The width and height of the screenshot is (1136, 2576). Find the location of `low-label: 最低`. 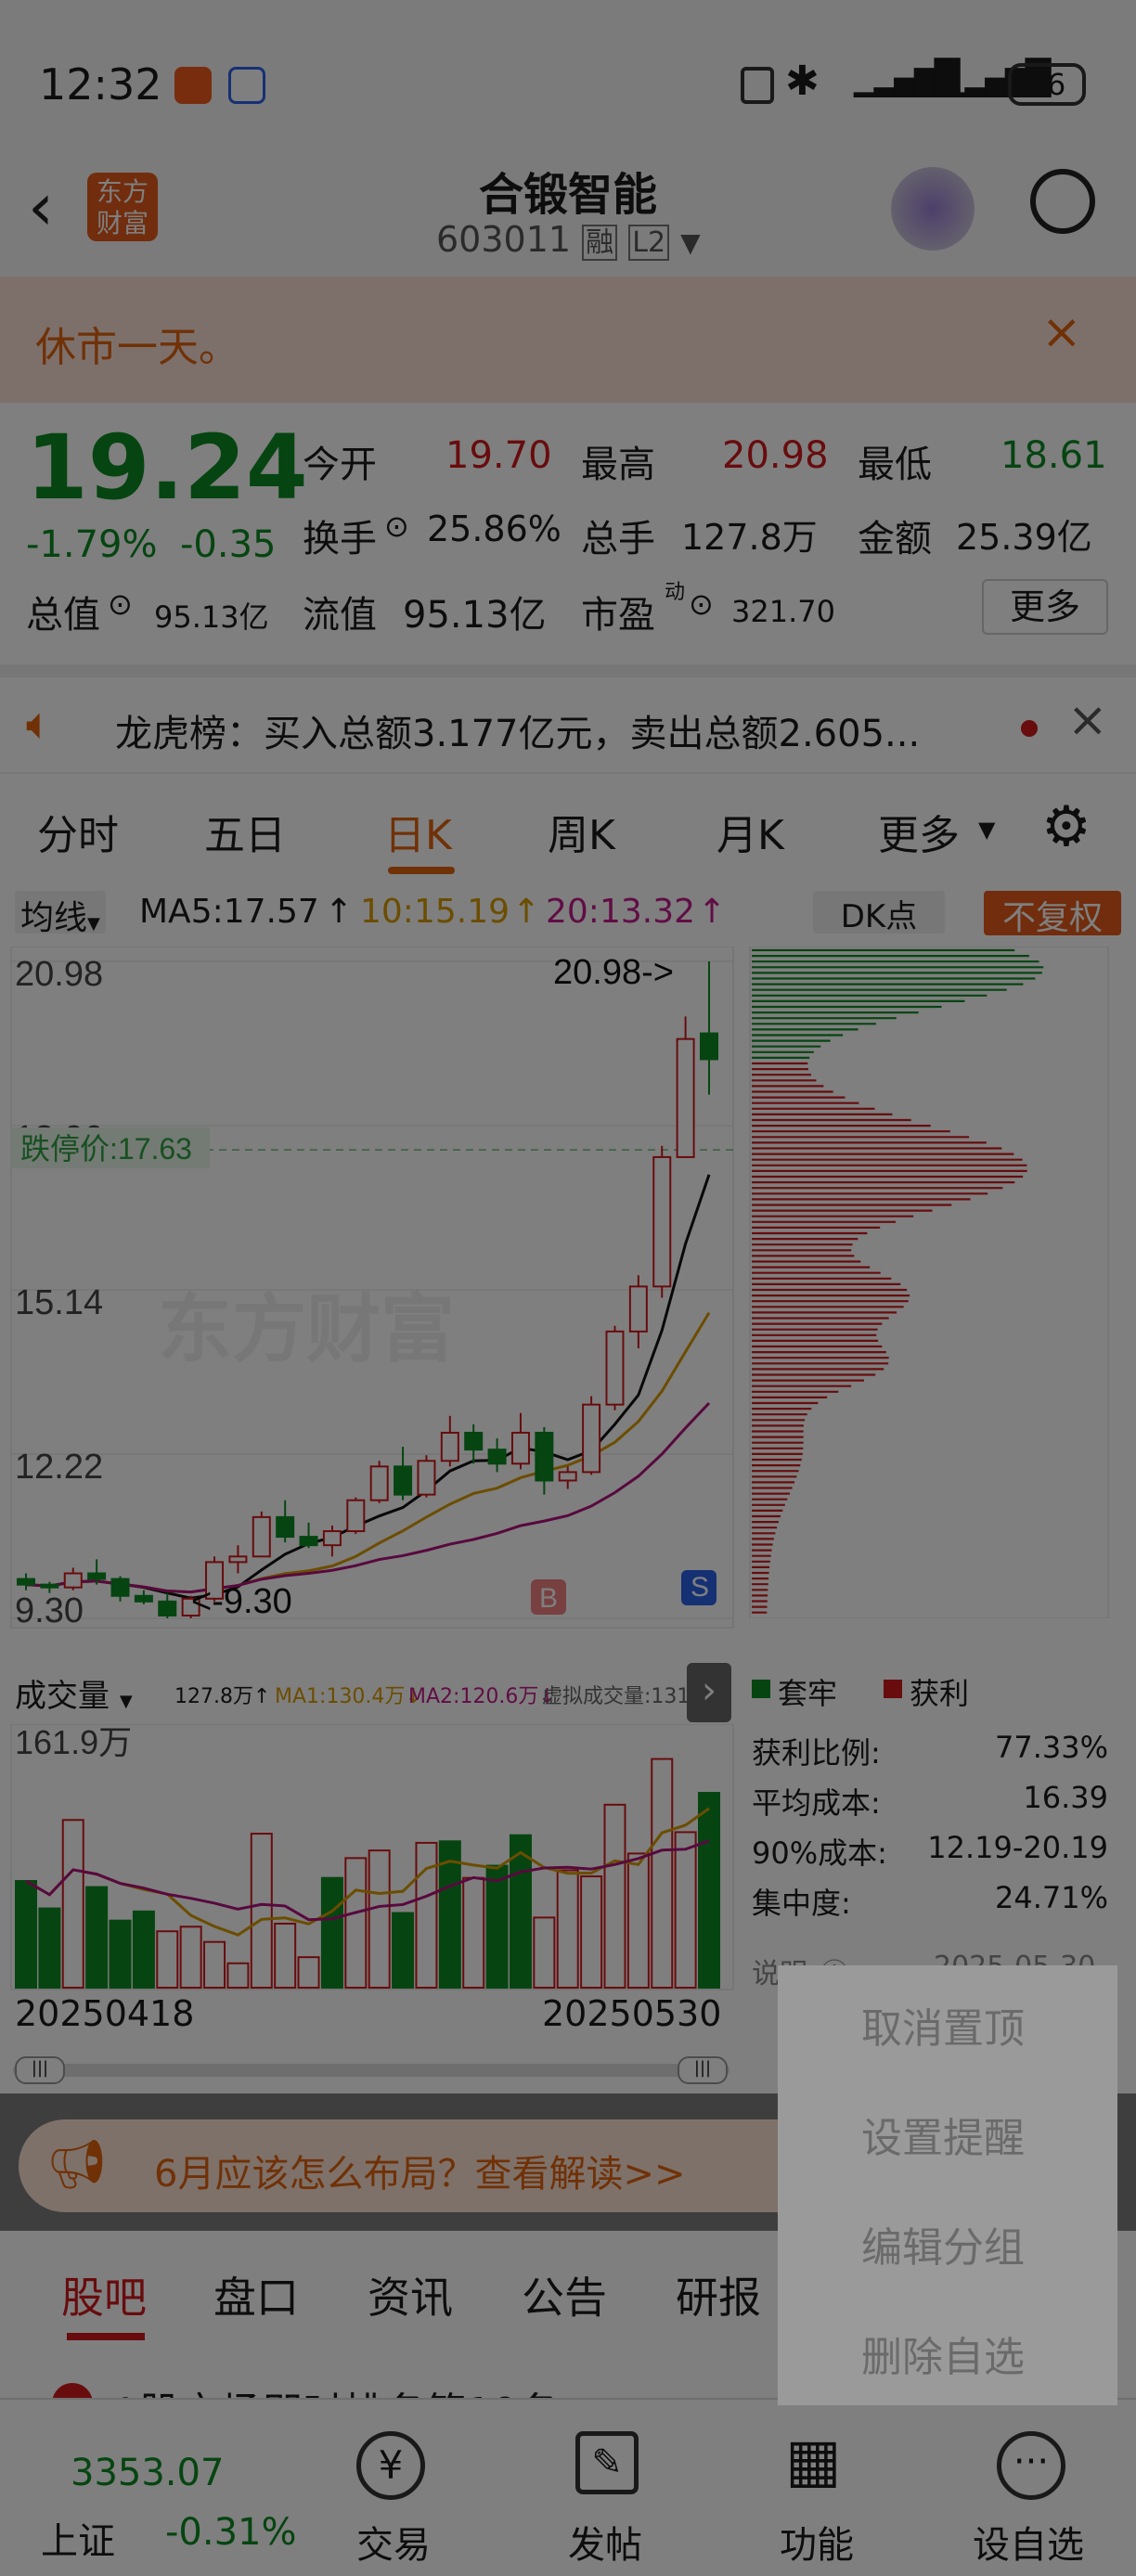

low-label: 最低 is located at coordinates (895, 465).